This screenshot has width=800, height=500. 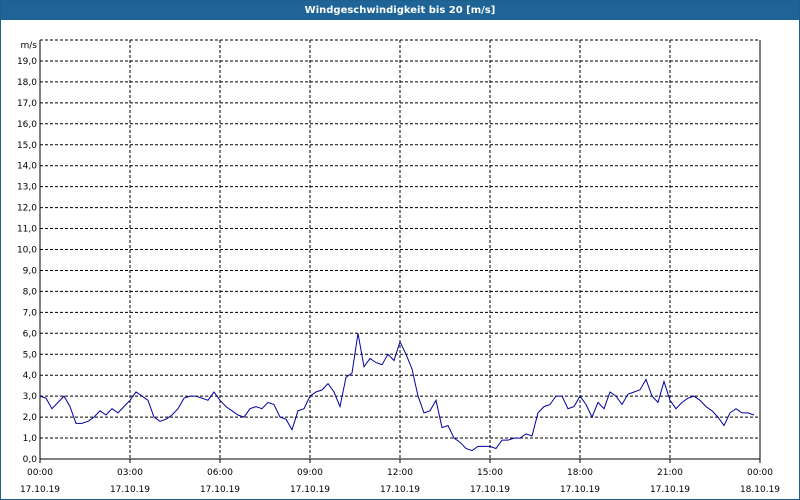 I want to click on x-tick-date: 18.10.19, so click(x=760, y=490).